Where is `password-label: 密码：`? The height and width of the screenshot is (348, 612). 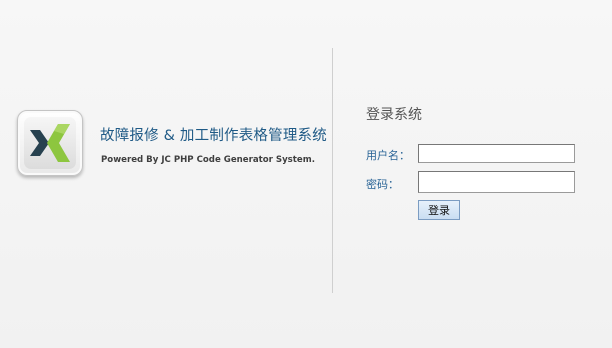
password-label: 密码： is located at coordinates (382, 184).